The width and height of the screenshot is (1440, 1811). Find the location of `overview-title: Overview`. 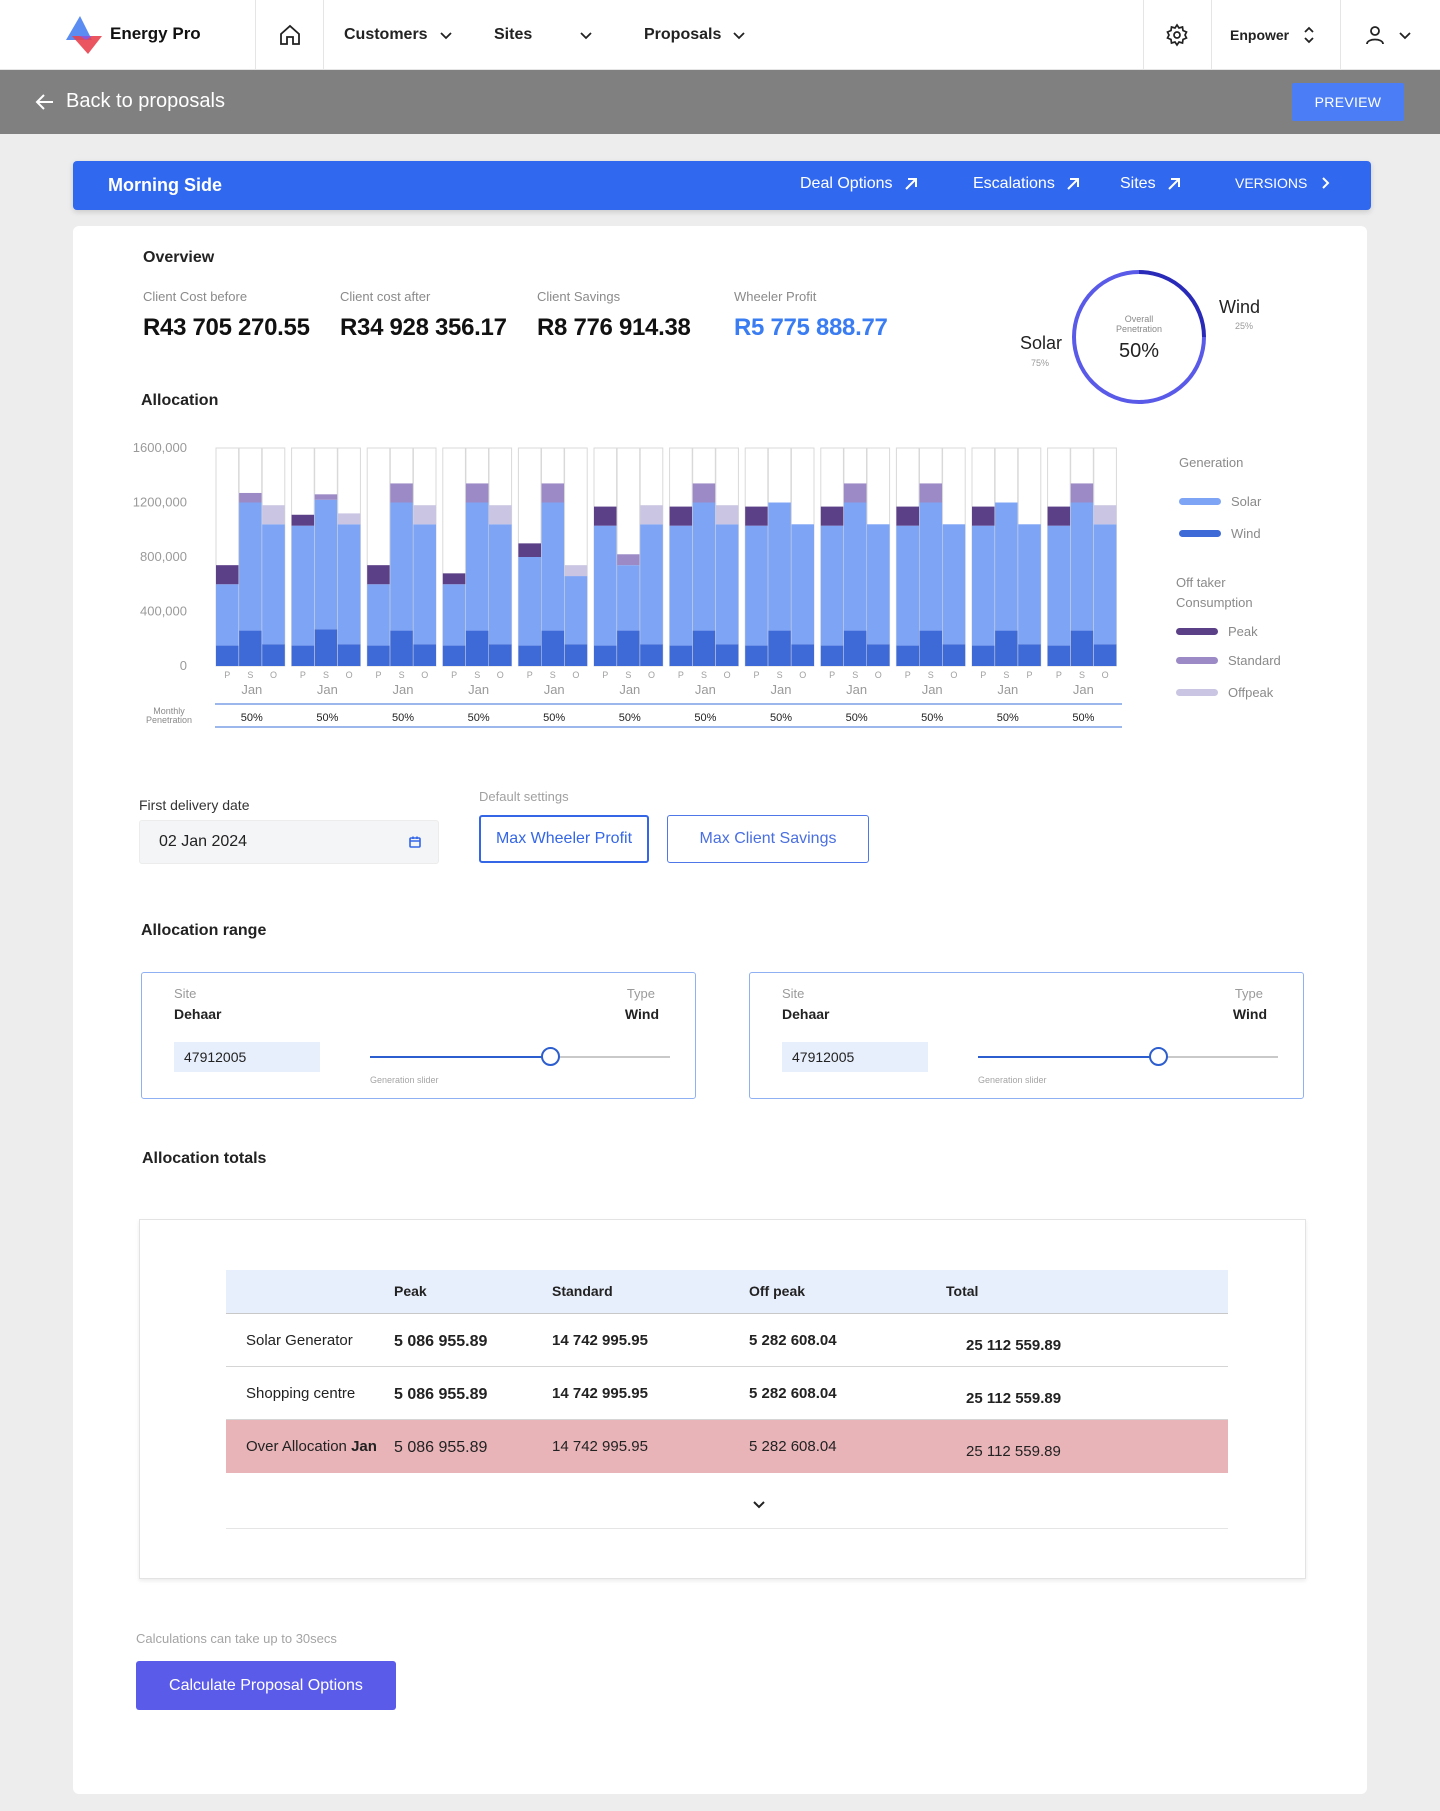

overview-title: Overview is located at coordinates (179, 257).